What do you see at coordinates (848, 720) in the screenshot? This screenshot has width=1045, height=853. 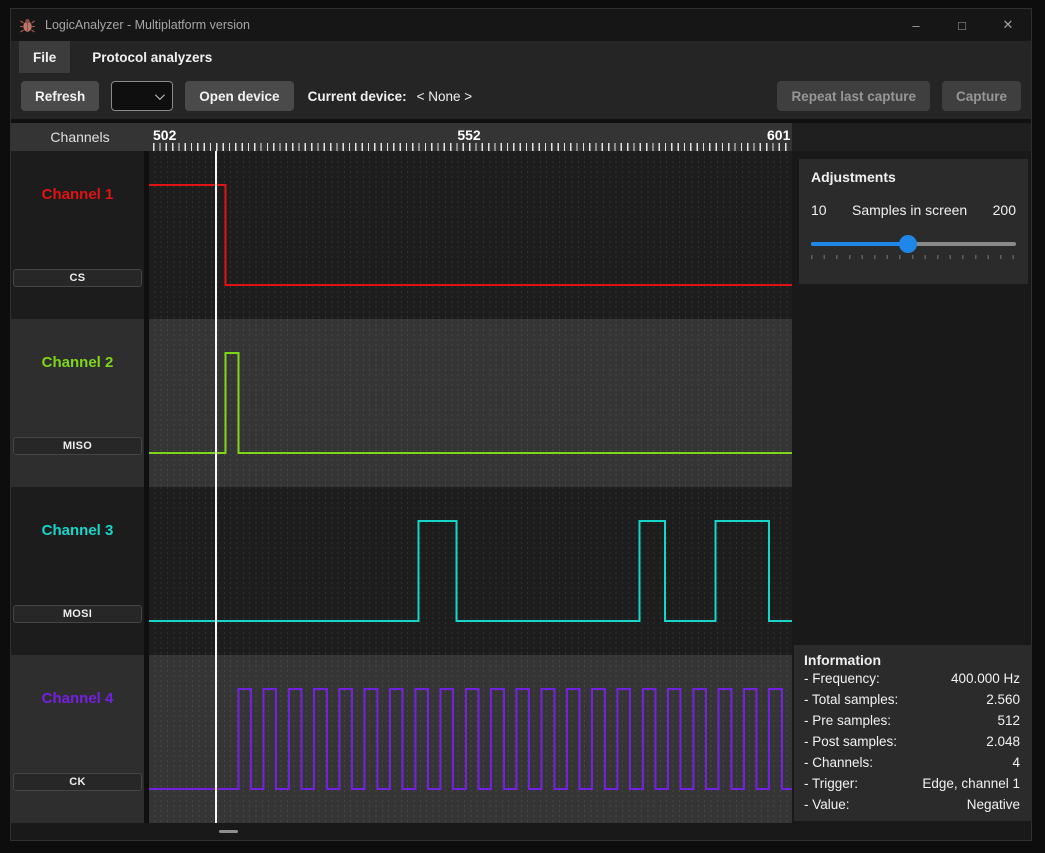 I see `info-label: - Pre samples:` at bounding box center [848, 720].